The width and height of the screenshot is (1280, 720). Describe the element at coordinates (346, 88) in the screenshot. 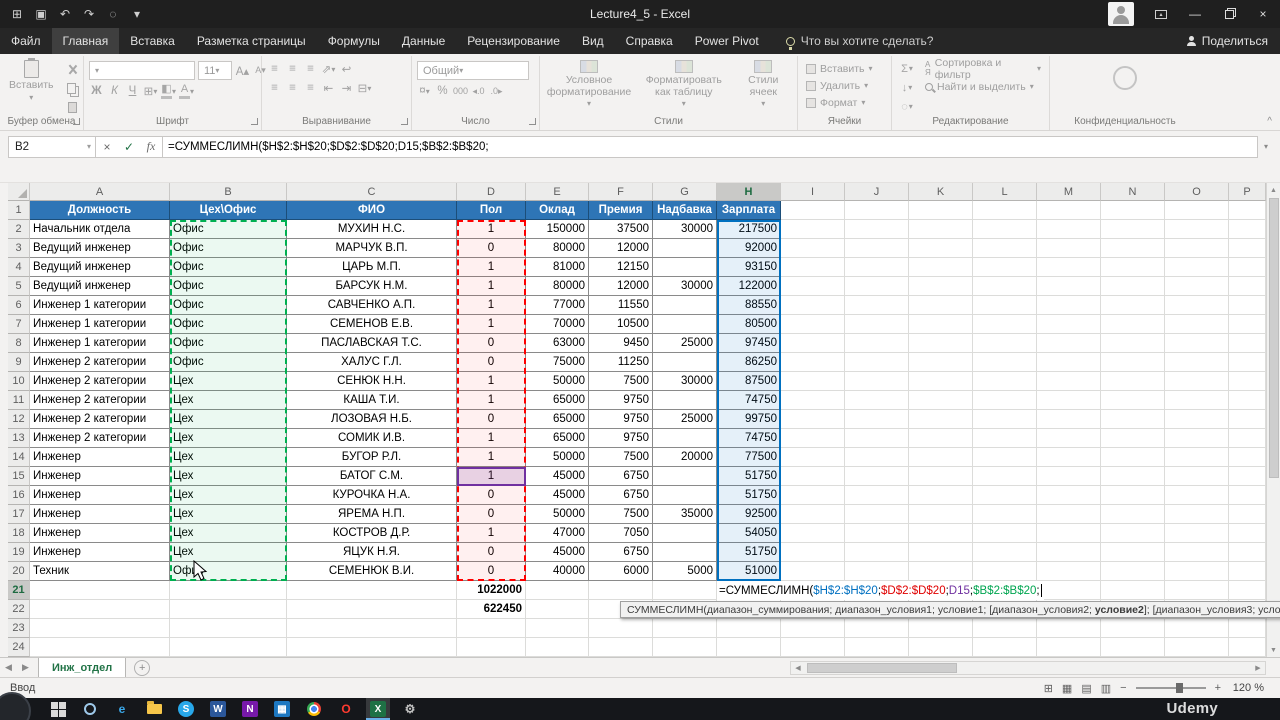

I see `increase-indent-button: ⇥` at that location.